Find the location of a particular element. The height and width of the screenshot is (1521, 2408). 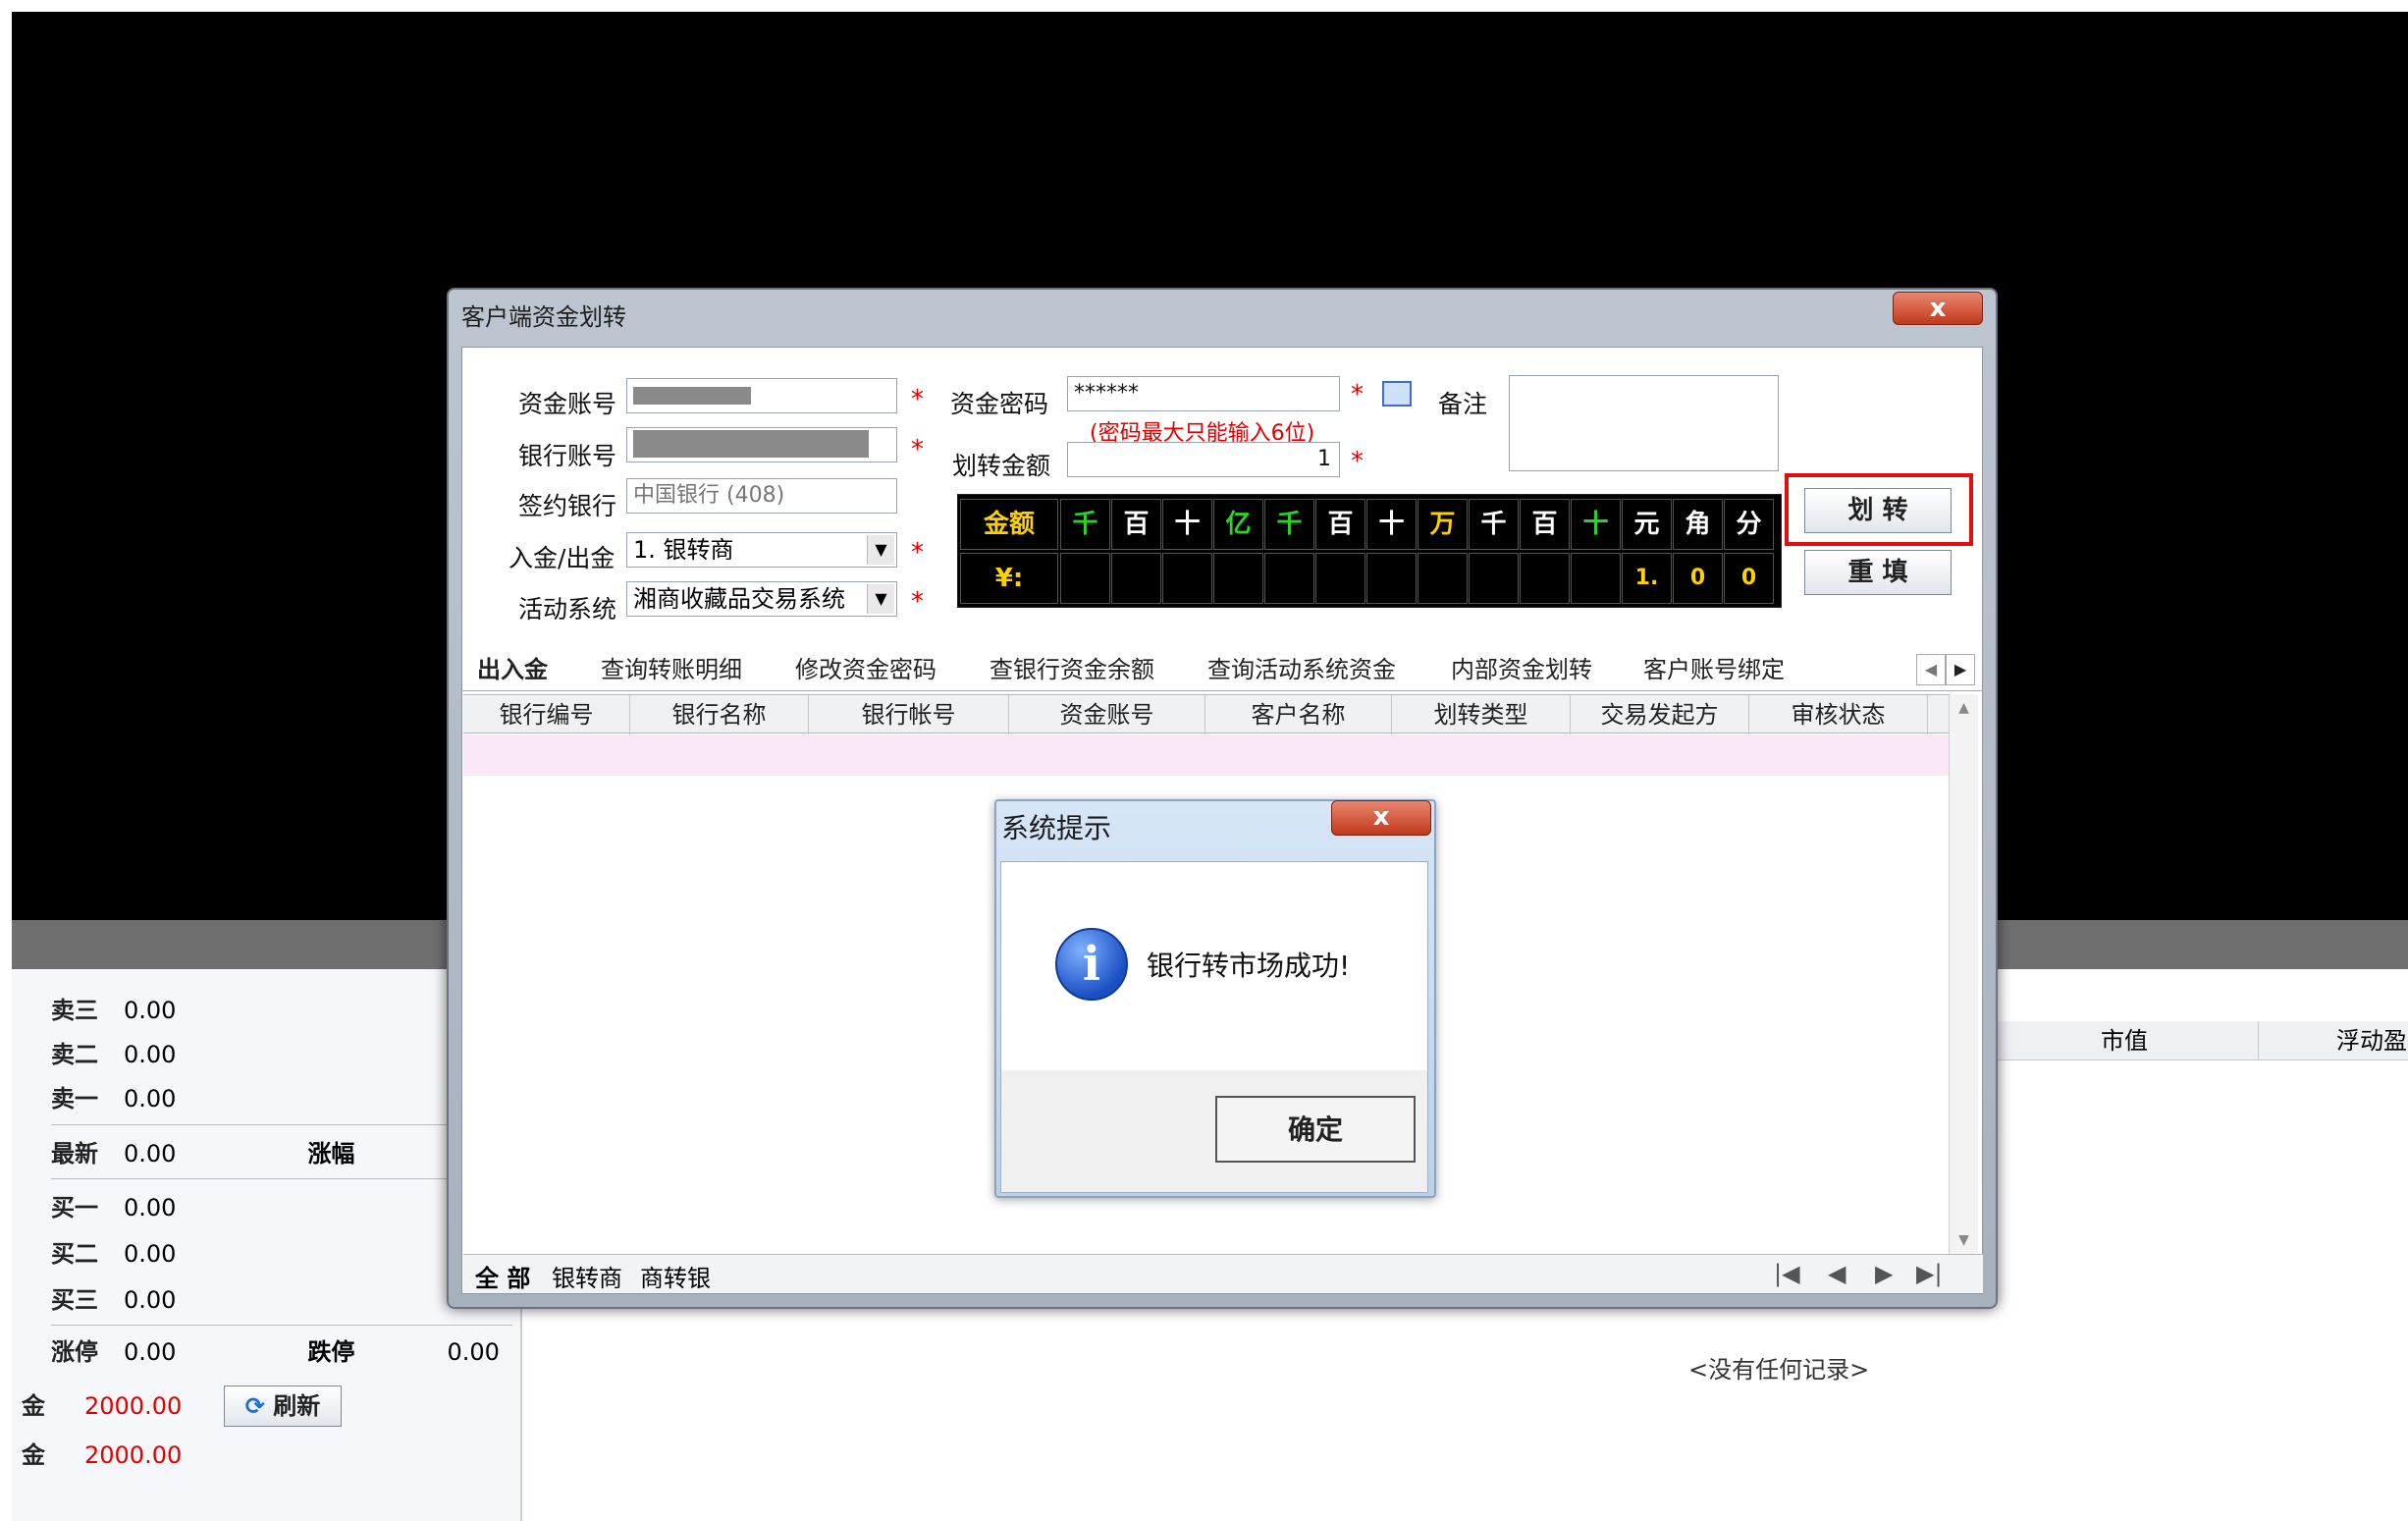

first-page-icon: |◀ is located at coordinates (1787, 1274).